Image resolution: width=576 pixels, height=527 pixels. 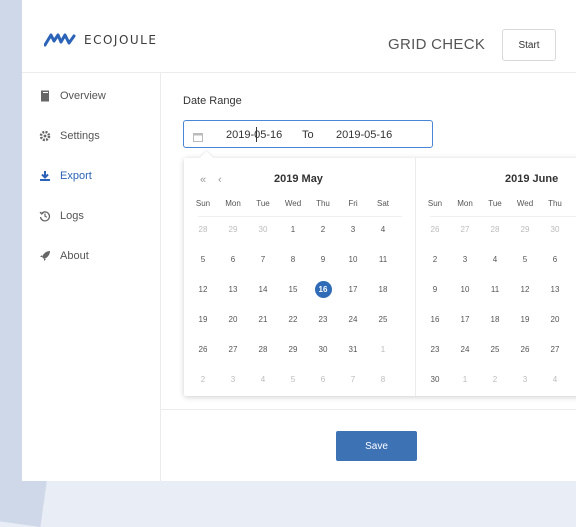 I want to click on weekday-label: Wed, so click(x=525, y=203).